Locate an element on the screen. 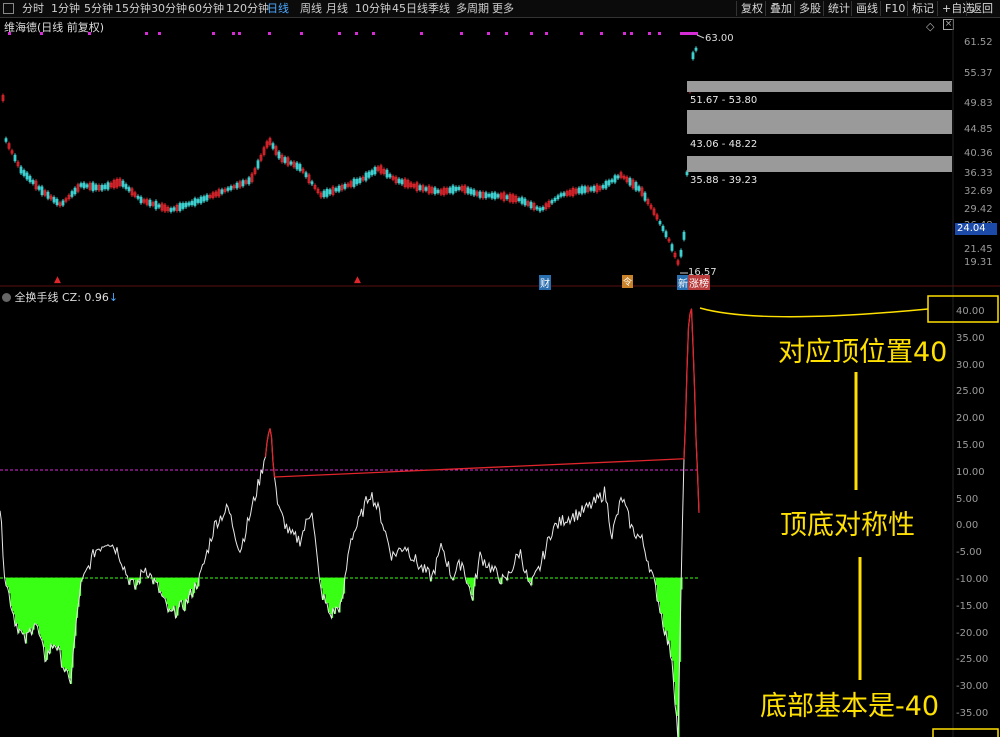 Image resolution: width=1000 pixels, height=737 pixels. range-label-1: 51.67 - 53.80 is located at coordinates (724, 100).